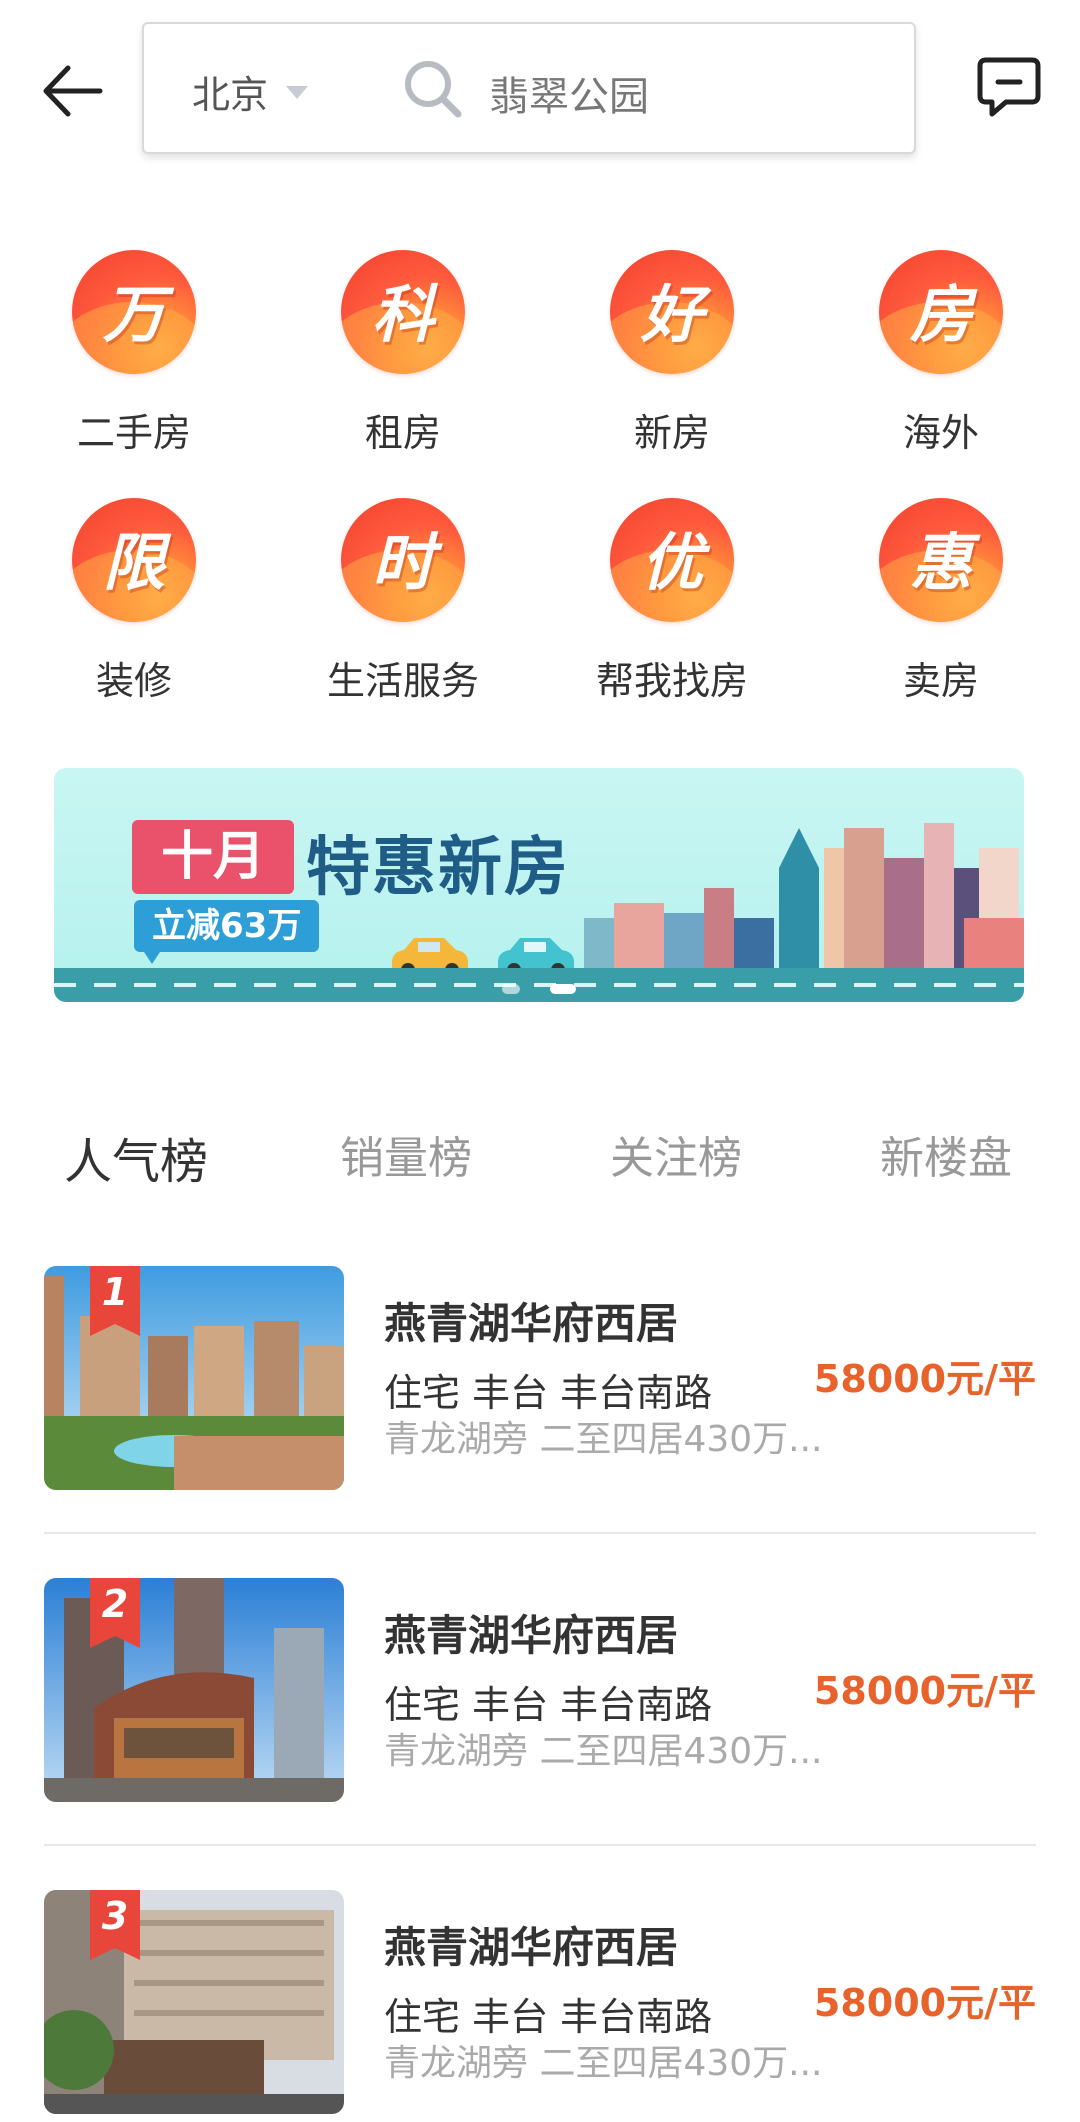  What do you see at coordinates (402, 681) in the screenshot?
I see `category-label: 生活服务` at bounding box center [402, 681].